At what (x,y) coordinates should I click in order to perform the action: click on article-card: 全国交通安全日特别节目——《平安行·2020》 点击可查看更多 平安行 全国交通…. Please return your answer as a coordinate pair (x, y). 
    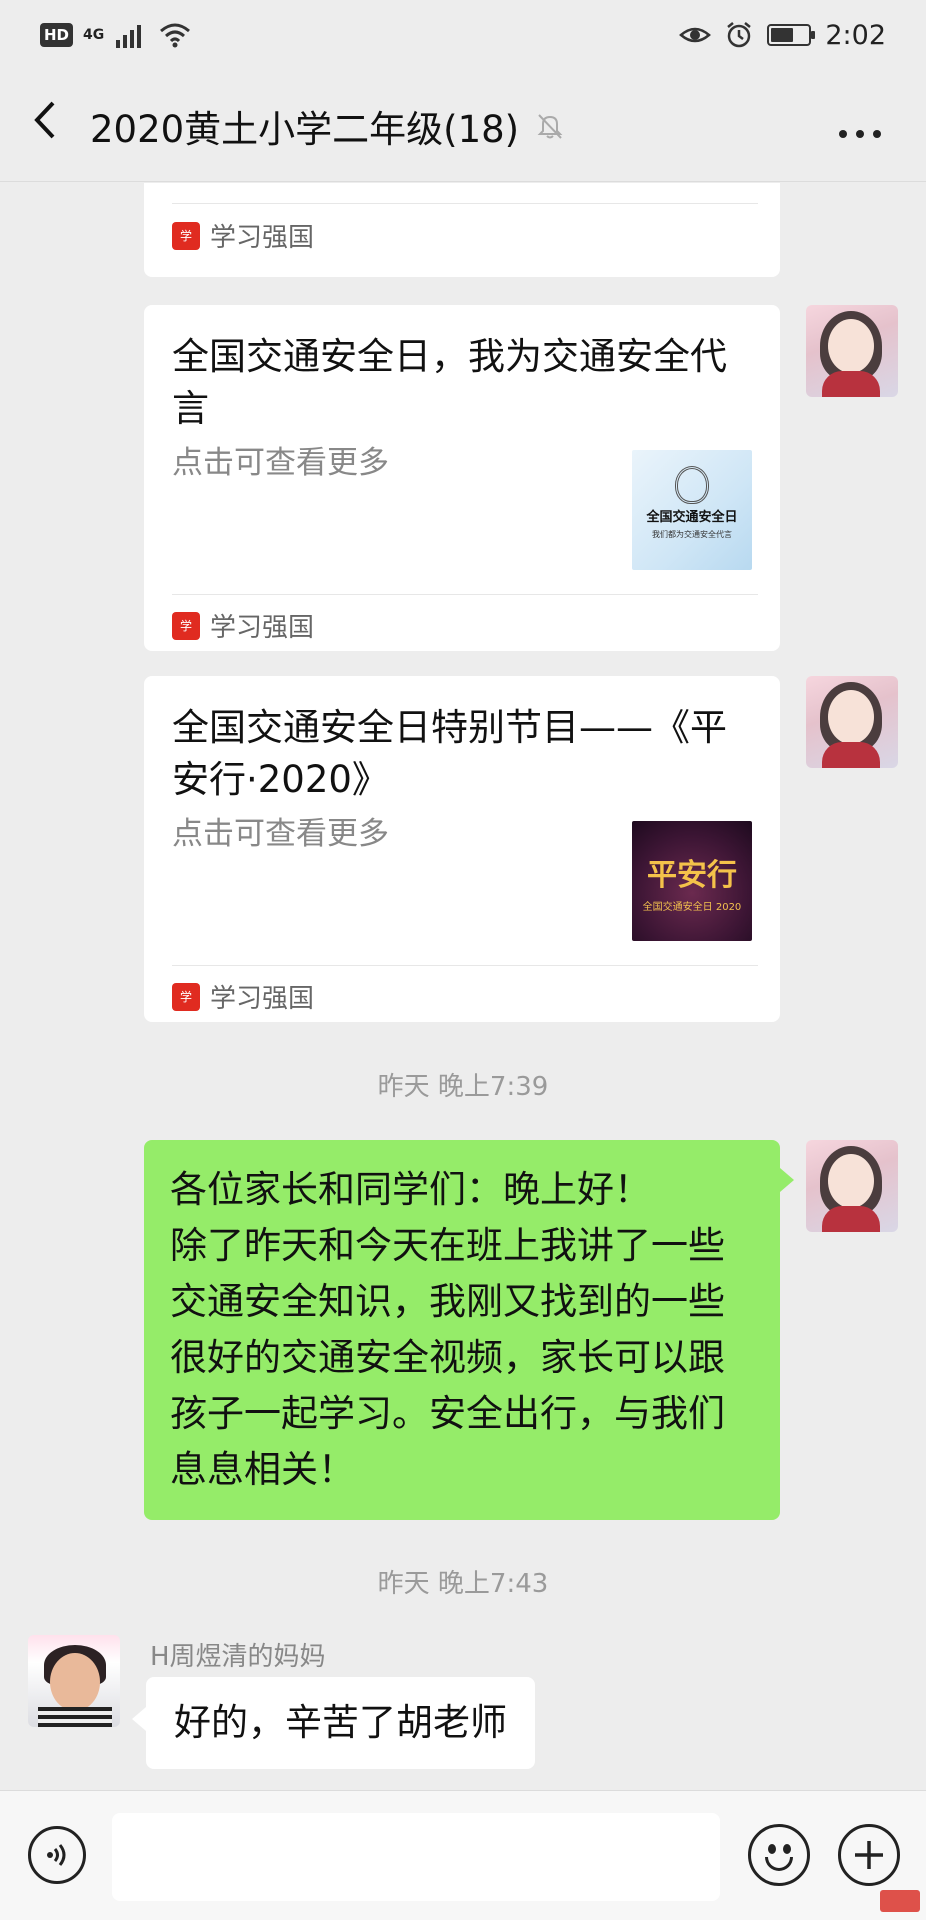
    Looking at the image, I should click on (462, 849).